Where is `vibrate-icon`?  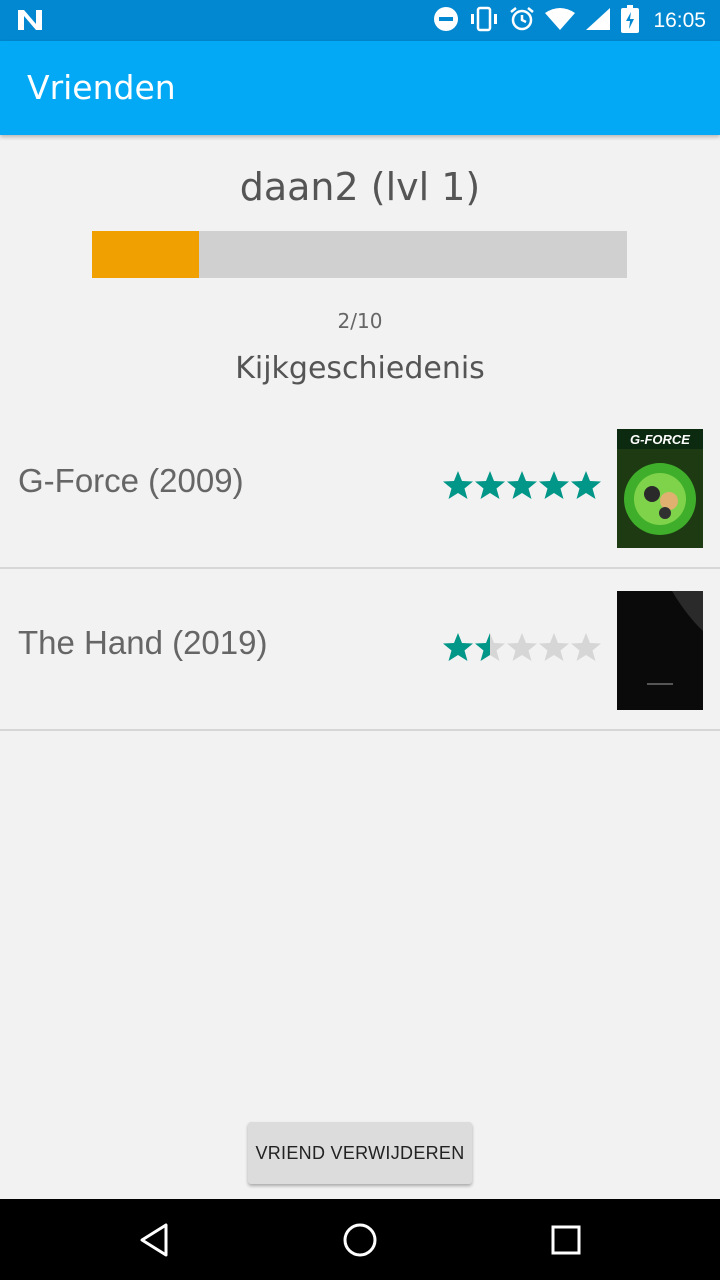 vibrate-icon is located at coordinates (484, 21).